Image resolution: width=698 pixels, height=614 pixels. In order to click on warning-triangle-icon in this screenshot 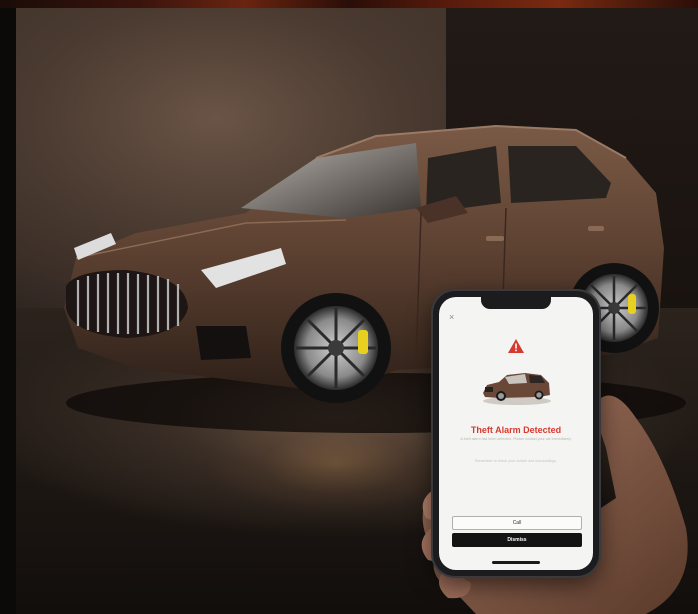, I will do `click(516, 346)`.